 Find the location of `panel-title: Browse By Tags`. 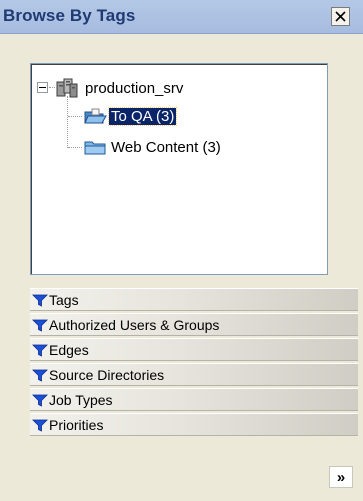

panel-title: Browse By Tags is located at coordinates (69, 15).